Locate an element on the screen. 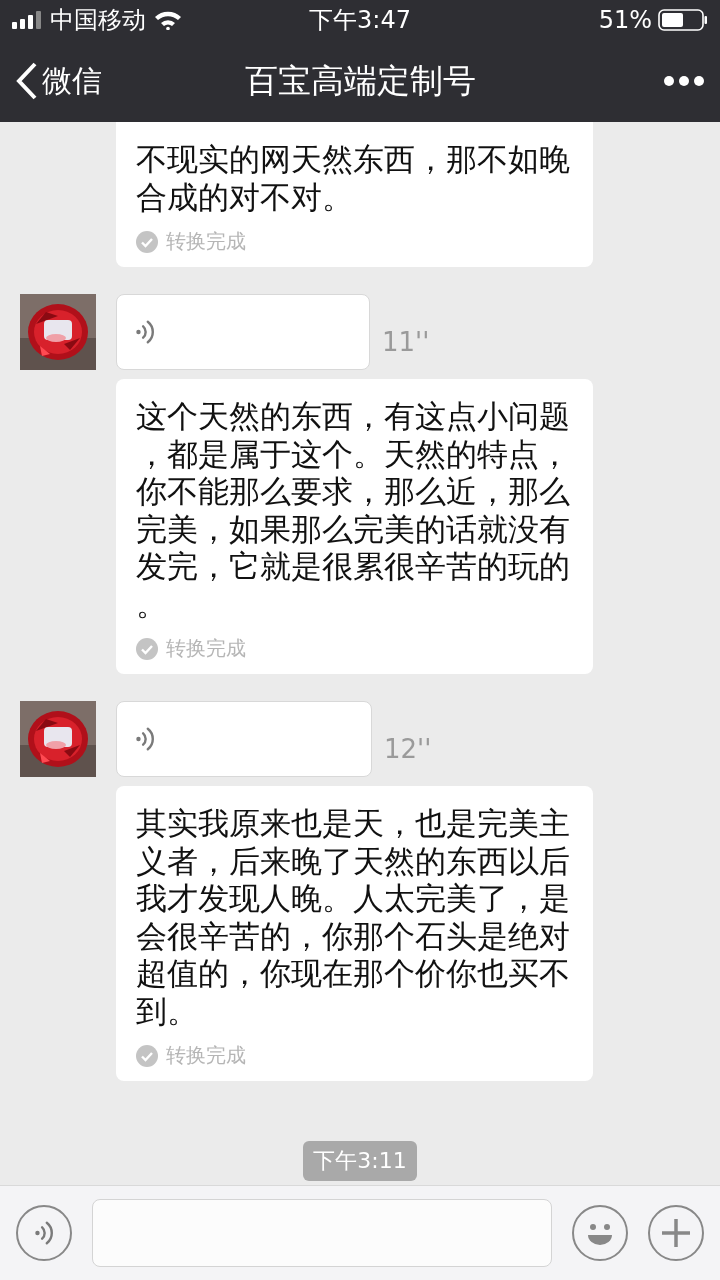 The image size is (720, 1280). battery-icon is located at coordinates (683, 20).